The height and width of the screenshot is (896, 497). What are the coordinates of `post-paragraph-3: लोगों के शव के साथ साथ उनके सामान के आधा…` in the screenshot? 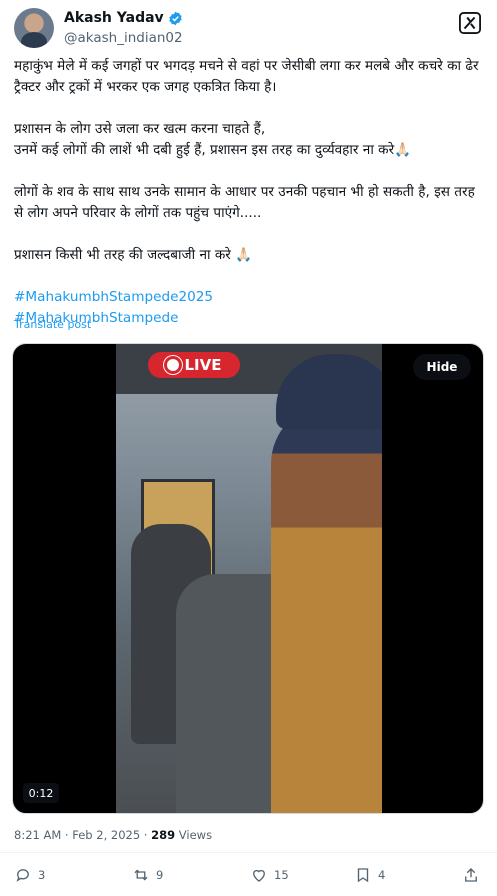 It's located at (244, 202).